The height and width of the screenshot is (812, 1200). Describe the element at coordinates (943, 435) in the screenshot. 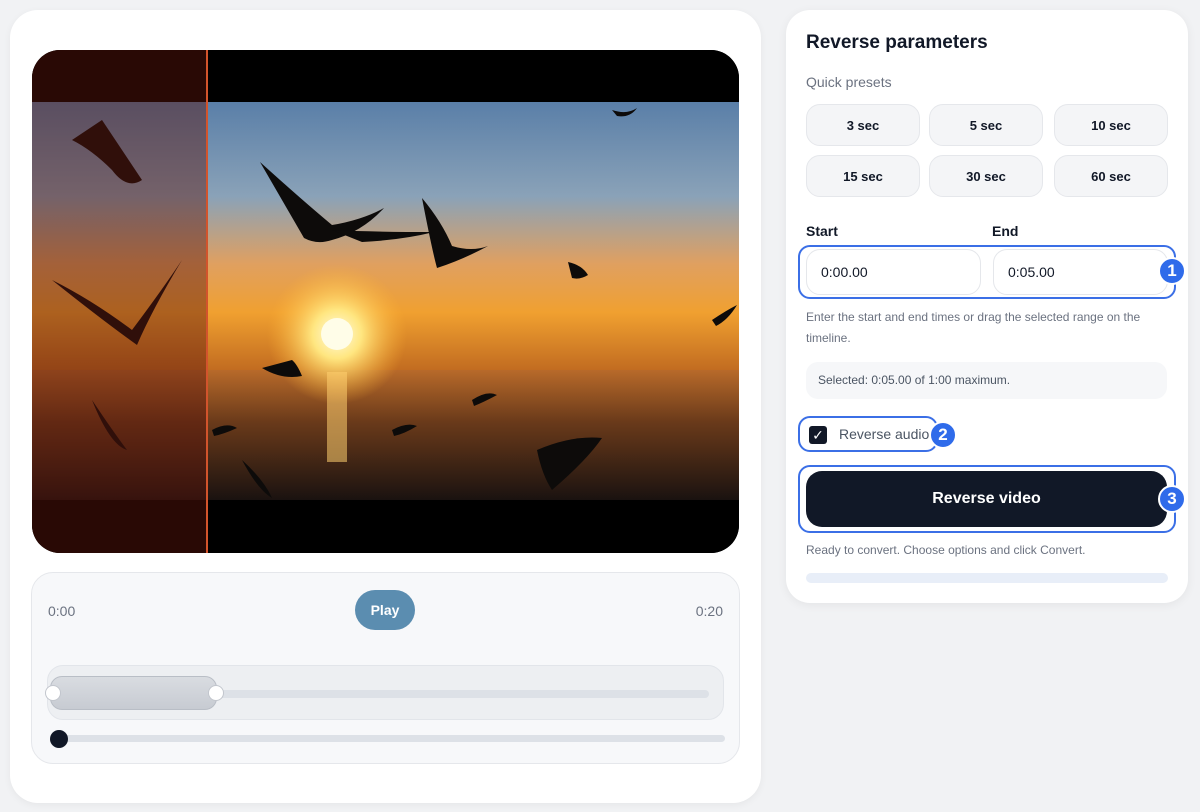

I see `annotation-badge-2: 2` at that location.